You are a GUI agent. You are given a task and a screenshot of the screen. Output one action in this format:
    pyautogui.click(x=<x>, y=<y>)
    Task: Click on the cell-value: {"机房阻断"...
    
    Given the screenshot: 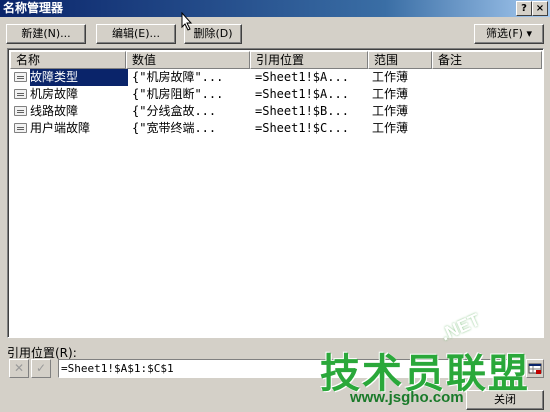 What is the action you would take?
    pyautogui.click(x=178, y=94)
    